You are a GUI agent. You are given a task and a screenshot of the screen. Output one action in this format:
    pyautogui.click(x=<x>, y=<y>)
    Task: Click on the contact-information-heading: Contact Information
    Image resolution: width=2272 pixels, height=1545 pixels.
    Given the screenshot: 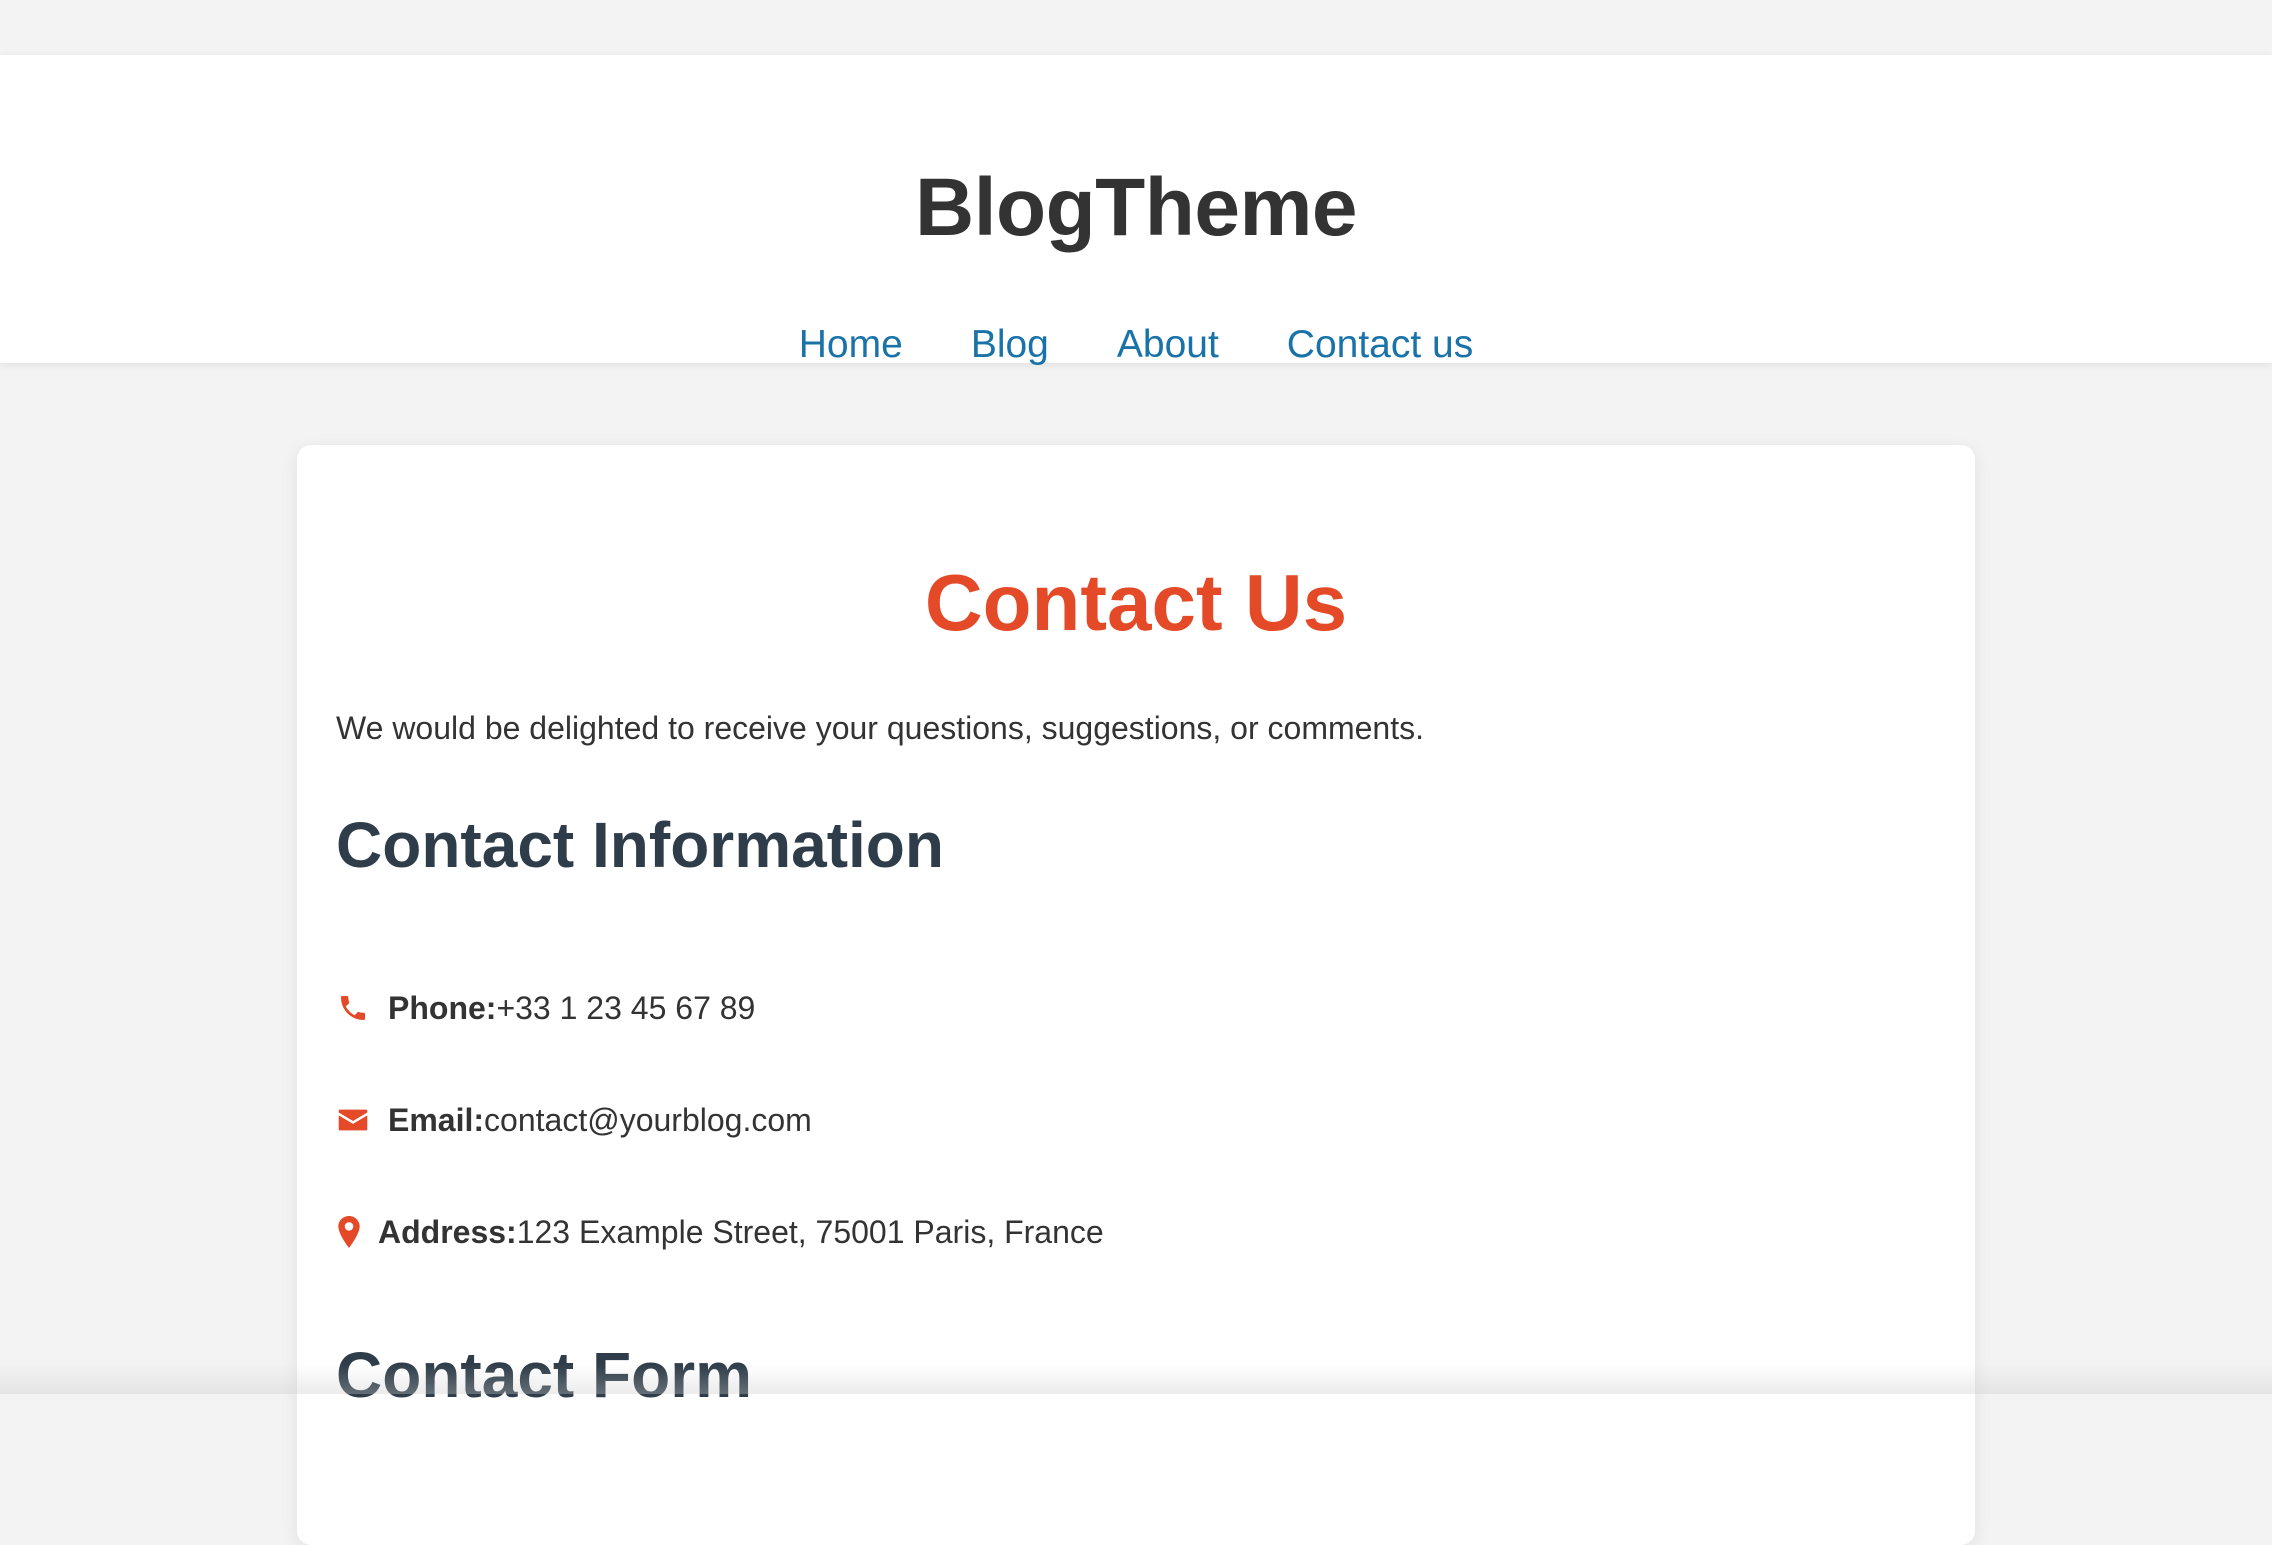 What is the action you would take?
    pyautogui.click(x=640, y=845)
    